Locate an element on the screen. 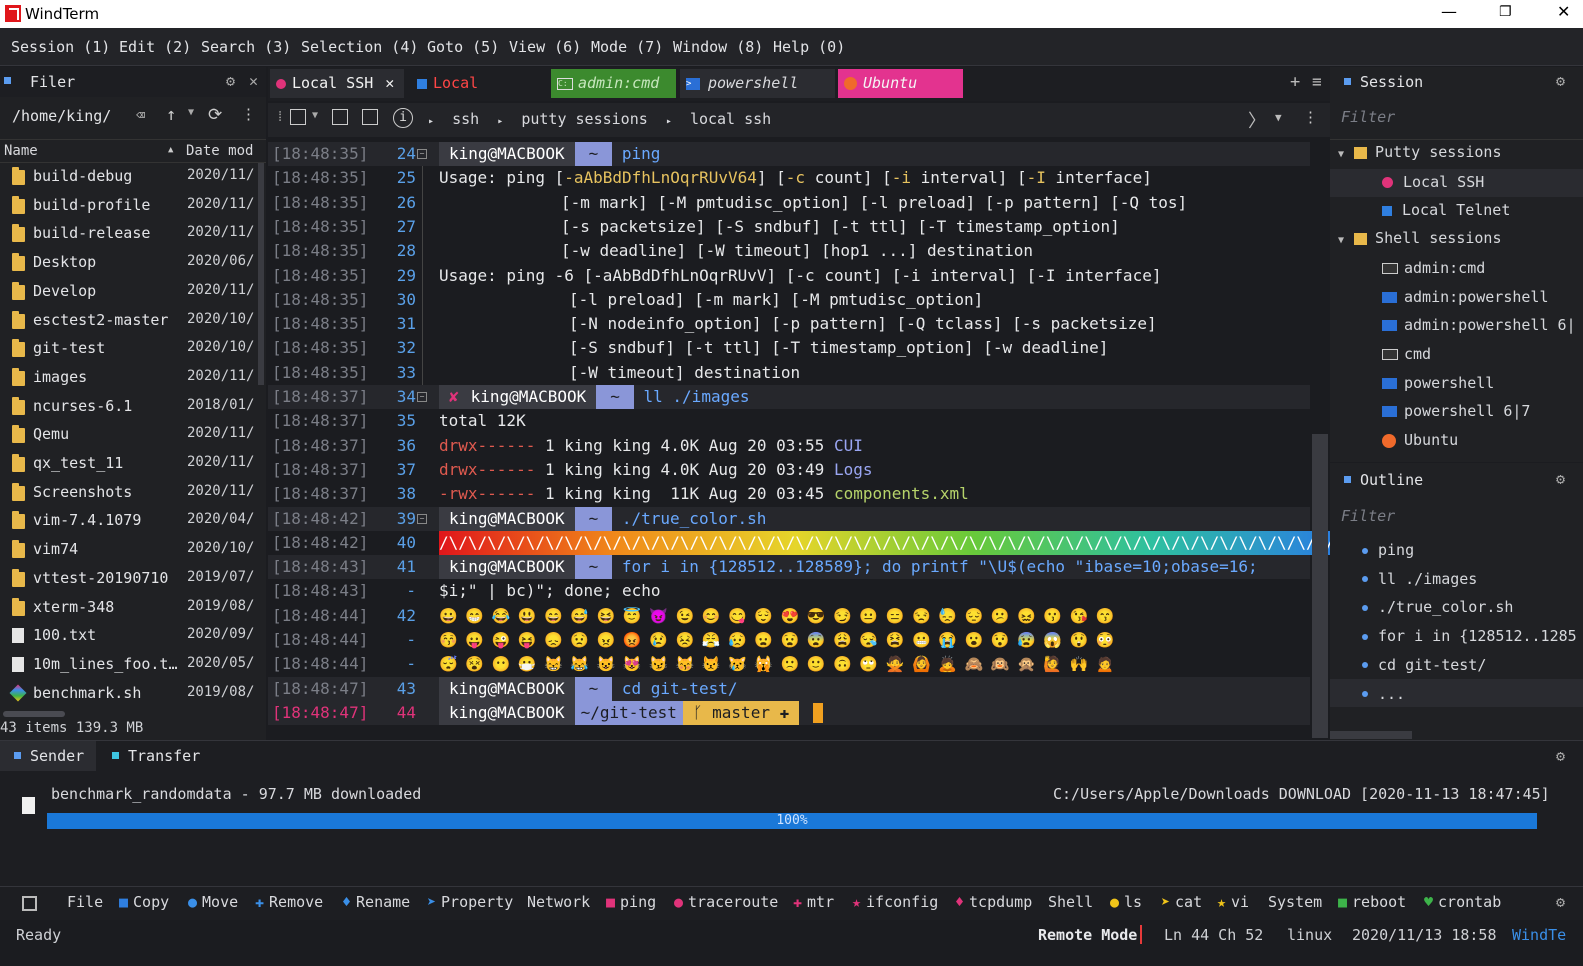 The width and height of the screenshot is (1583, 966). quickbar-ifconfig-button: ★ ifconfig is located at coordinates (895, 902).